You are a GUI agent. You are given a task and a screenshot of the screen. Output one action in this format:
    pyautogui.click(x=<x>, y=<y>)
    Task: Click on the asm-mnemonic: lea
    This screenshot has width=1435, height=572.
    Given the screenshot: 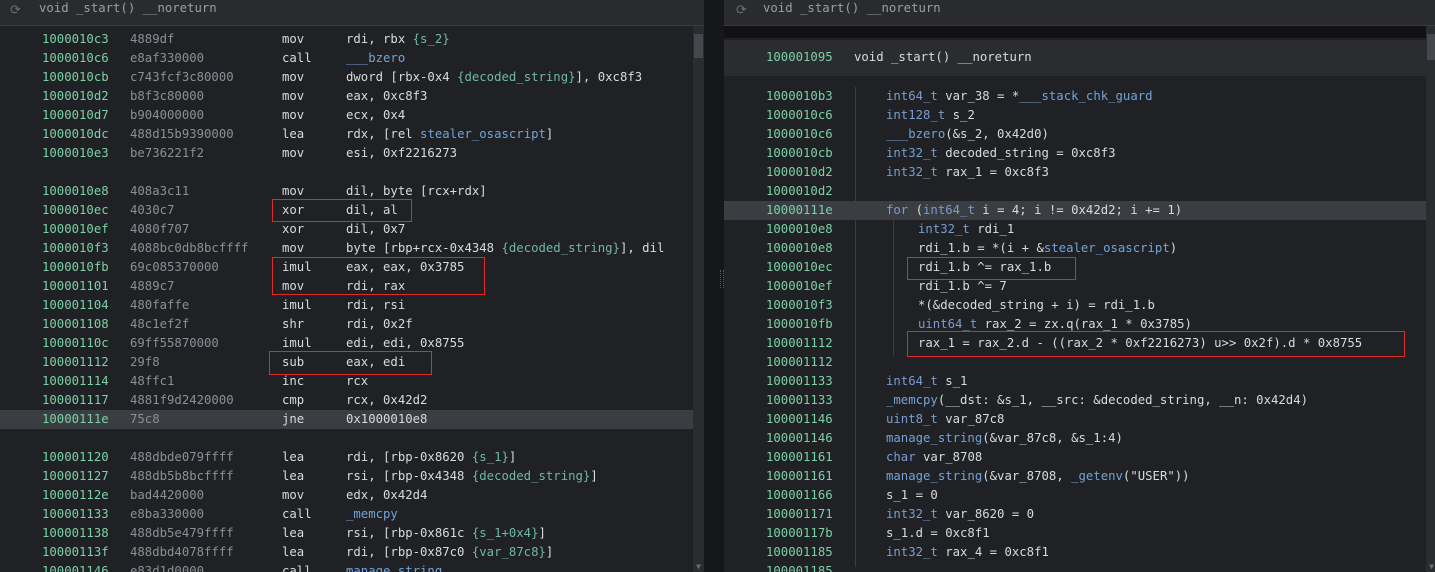 What is the action you would take?
    pyautogui.click(x=293, y=134)
    